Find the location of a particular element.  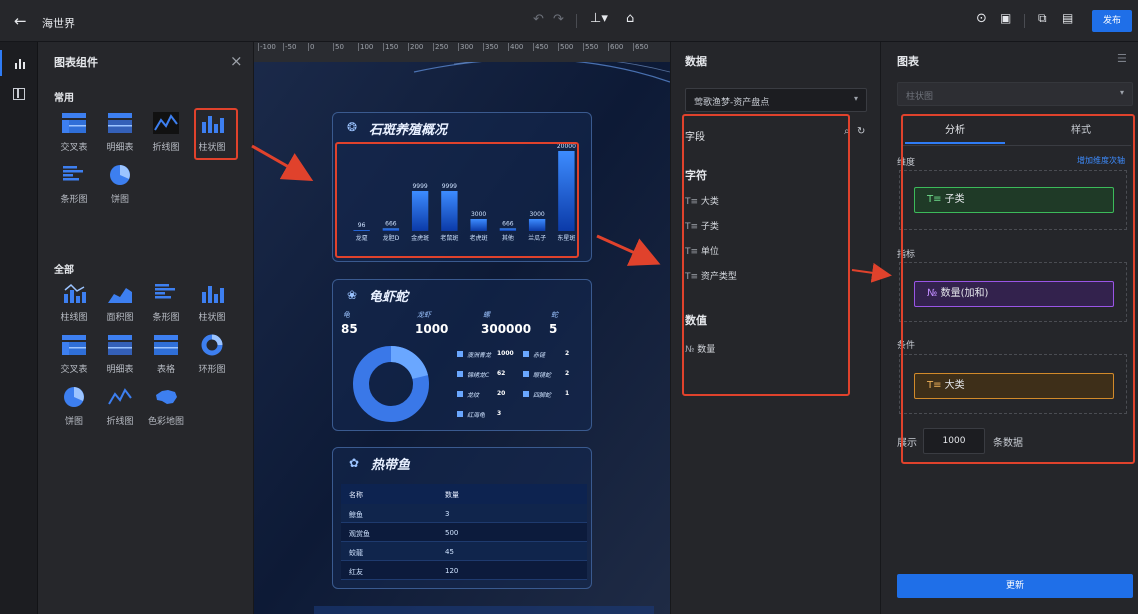

ruler-tick: 200 is located at coordinates (416, 47).